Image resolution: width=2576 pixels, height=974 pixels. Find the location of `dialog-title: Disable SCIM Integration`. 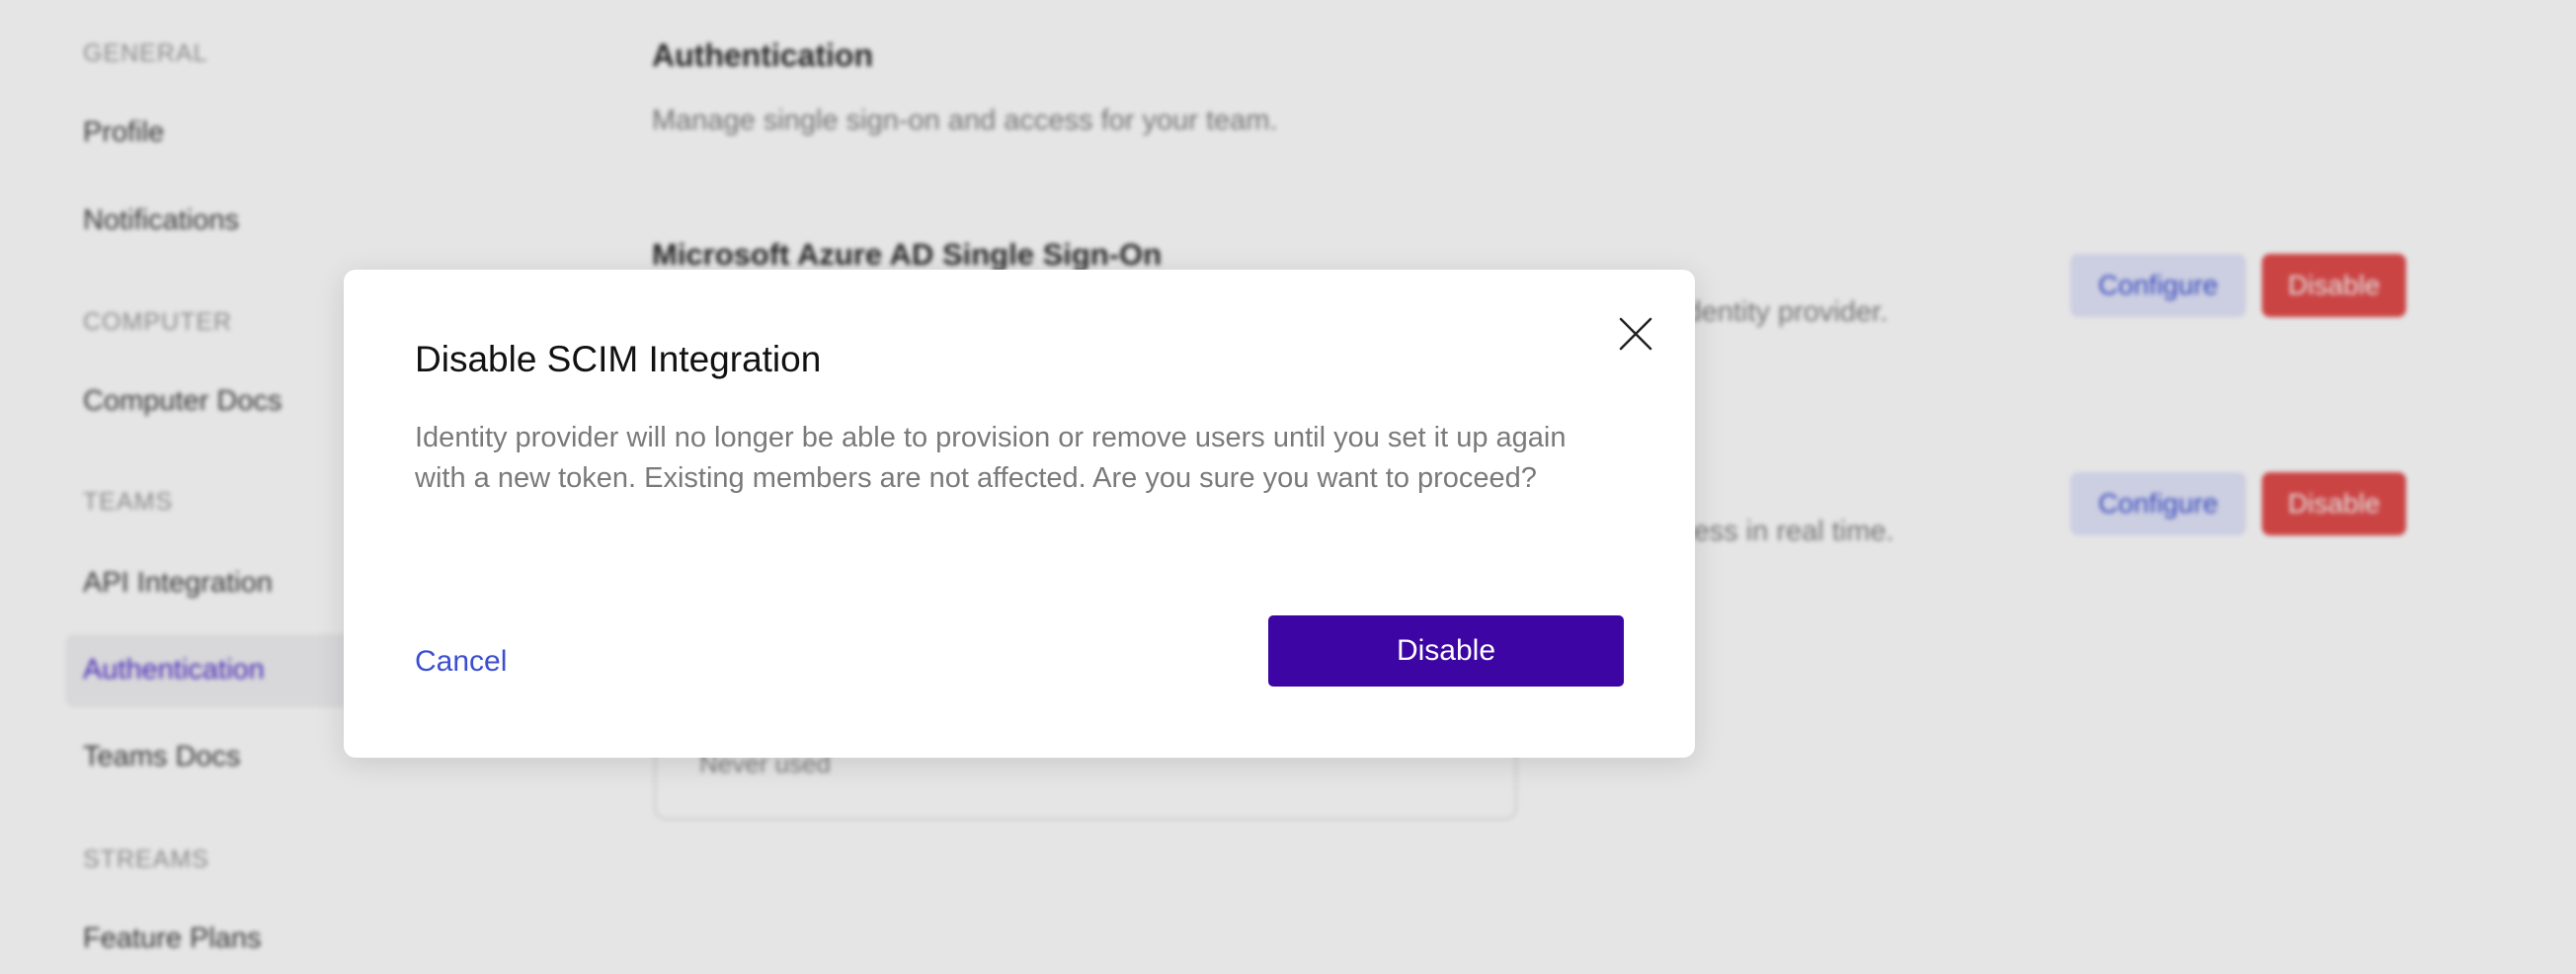

dialog-title: Disable SCIM Integration is located at coordinates (618, 359).